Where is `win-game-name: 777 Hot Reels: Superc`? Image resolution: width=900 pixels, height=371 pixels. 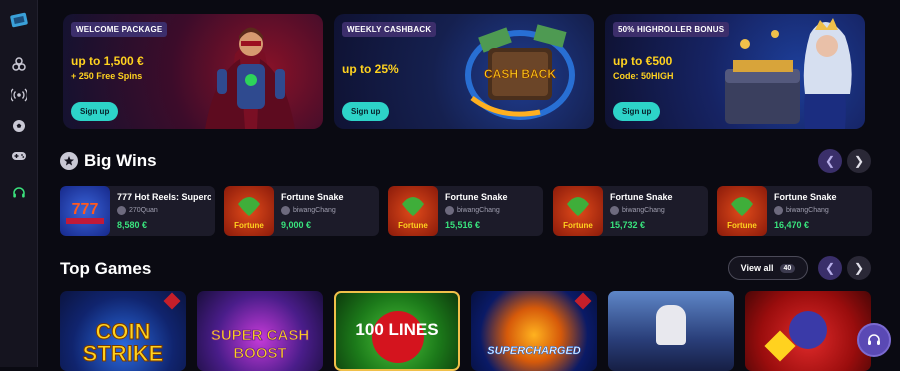
win-game-name: 777 Hot Reels: Superc is located at coordinates (164, 197).